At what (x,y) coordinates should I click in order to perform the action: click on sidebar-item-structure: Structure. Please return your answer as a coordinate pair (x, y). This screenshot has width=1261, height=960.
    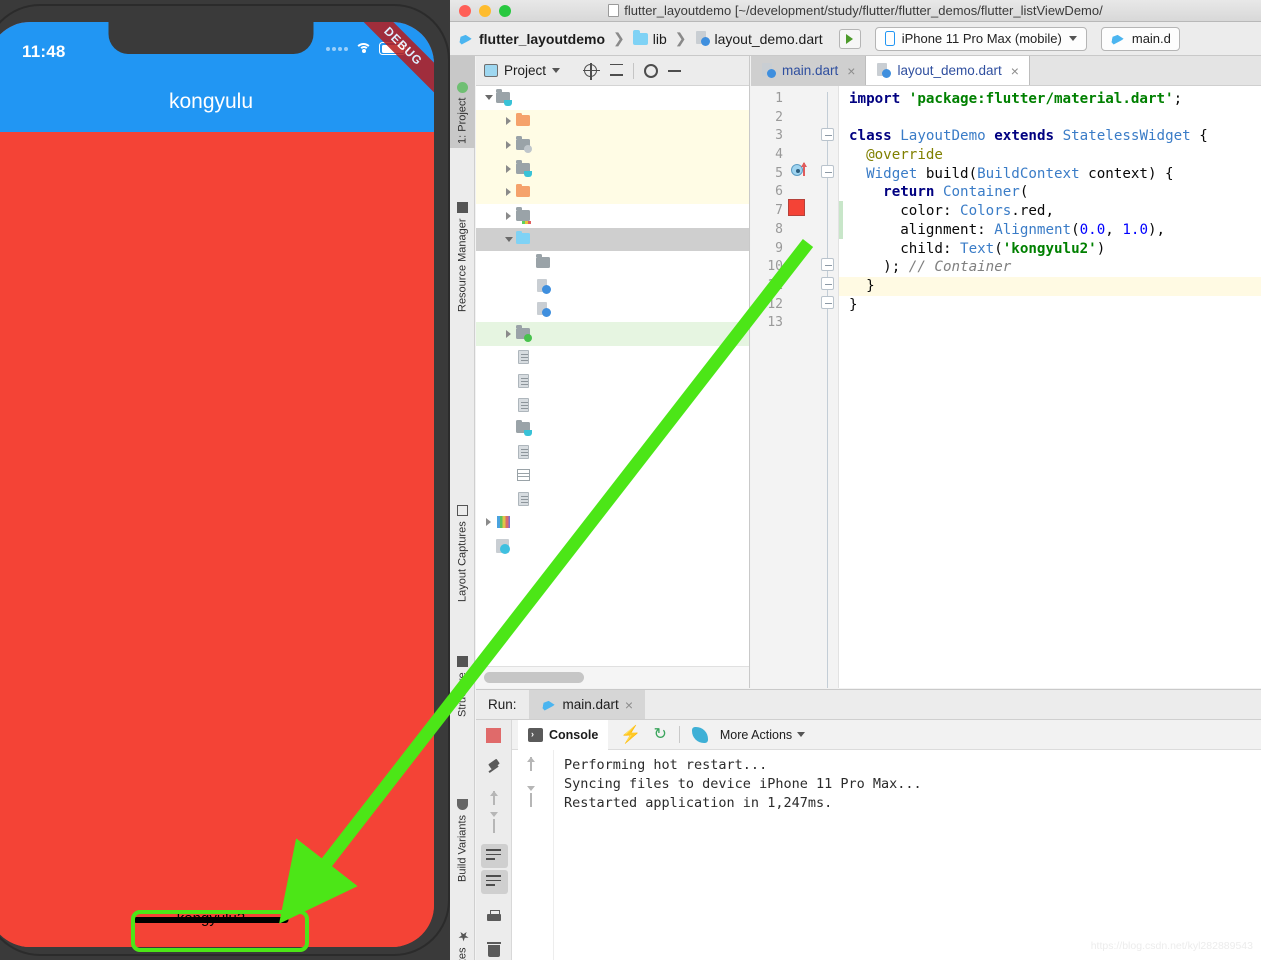
    Looking at the image, I should click on (462, 666).